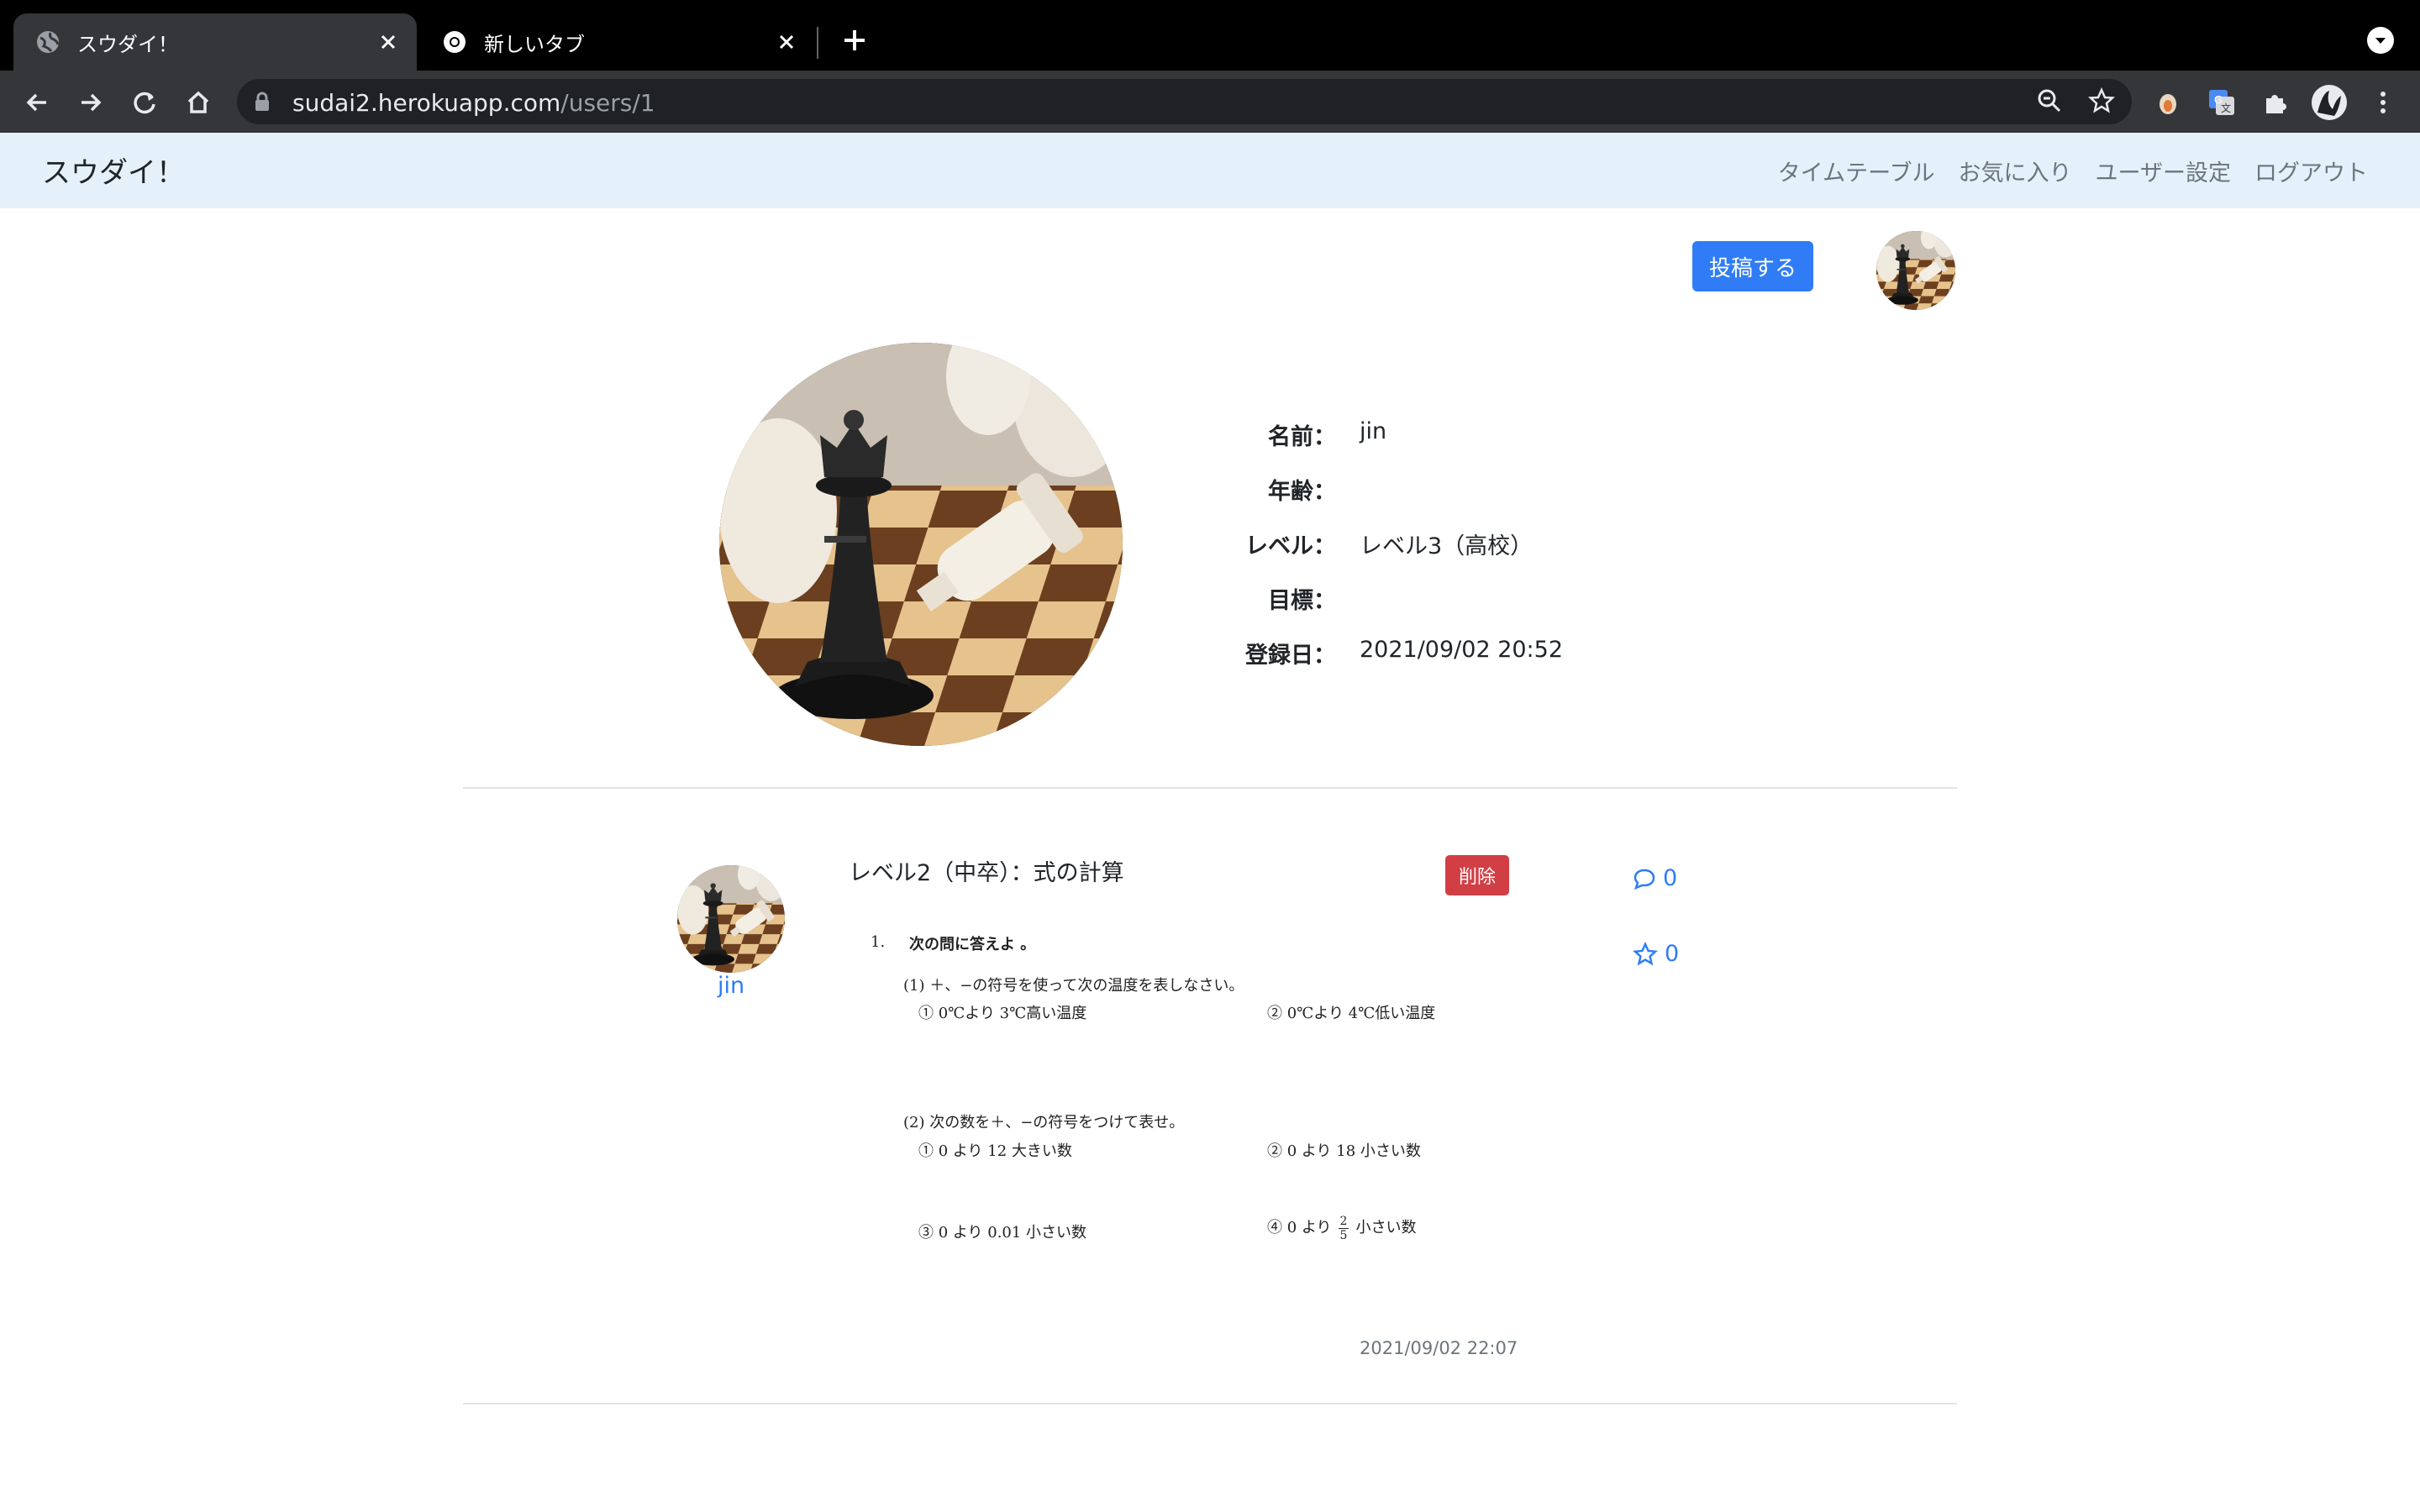 The height and width of the screenshot is (1512, 2420). What do you see at coordinates (2073, 171) in the screenshot?
I see `nav-links: タイムテーブル お気に入り ユーザー設定 ログアウト` at bounding box center [2073, 171].